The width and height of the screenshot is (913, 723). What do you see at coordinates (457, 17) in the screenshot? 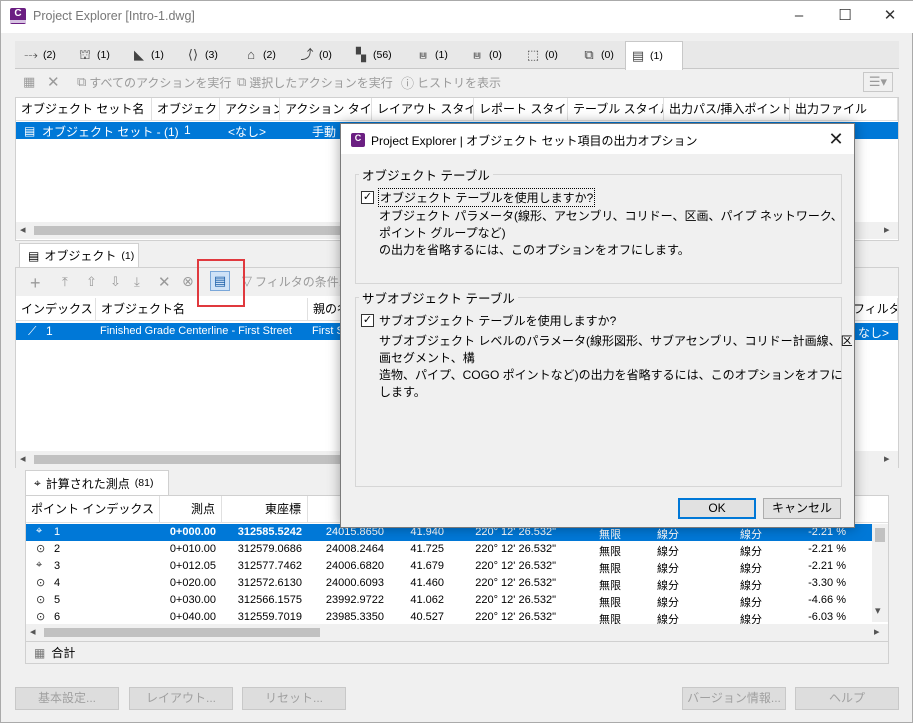
I see `title-bar: C Project Explorer [Intro-1.dwg] – ☐ ✕` at bounding box center [457, 17].